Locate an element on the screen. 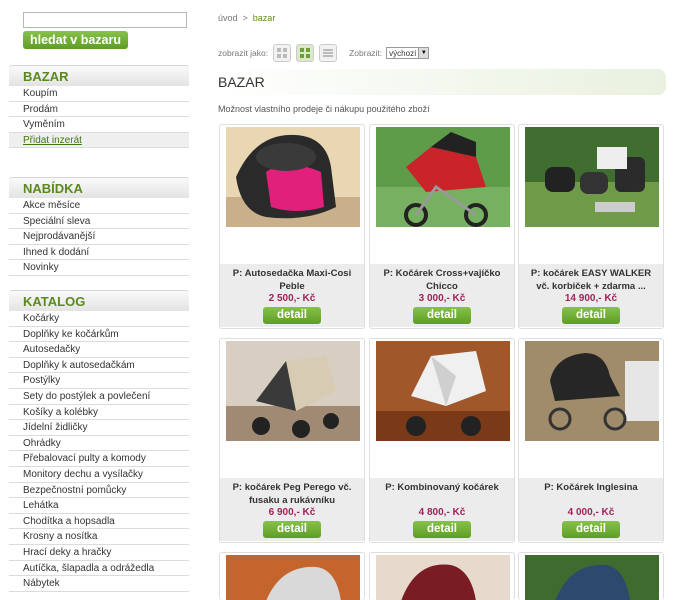  section-heading-bazar: BAZAR is located at coordinates (99, 75).